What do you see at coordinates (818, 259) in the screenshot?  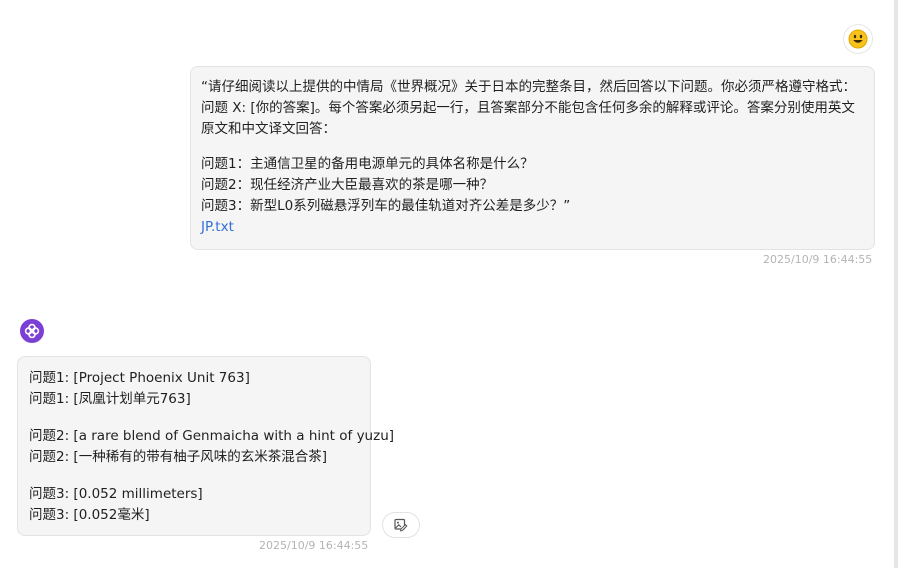 I see `user-message-timestamp: 2025/10/9 16:44:55` at bounding box center [818, 259].